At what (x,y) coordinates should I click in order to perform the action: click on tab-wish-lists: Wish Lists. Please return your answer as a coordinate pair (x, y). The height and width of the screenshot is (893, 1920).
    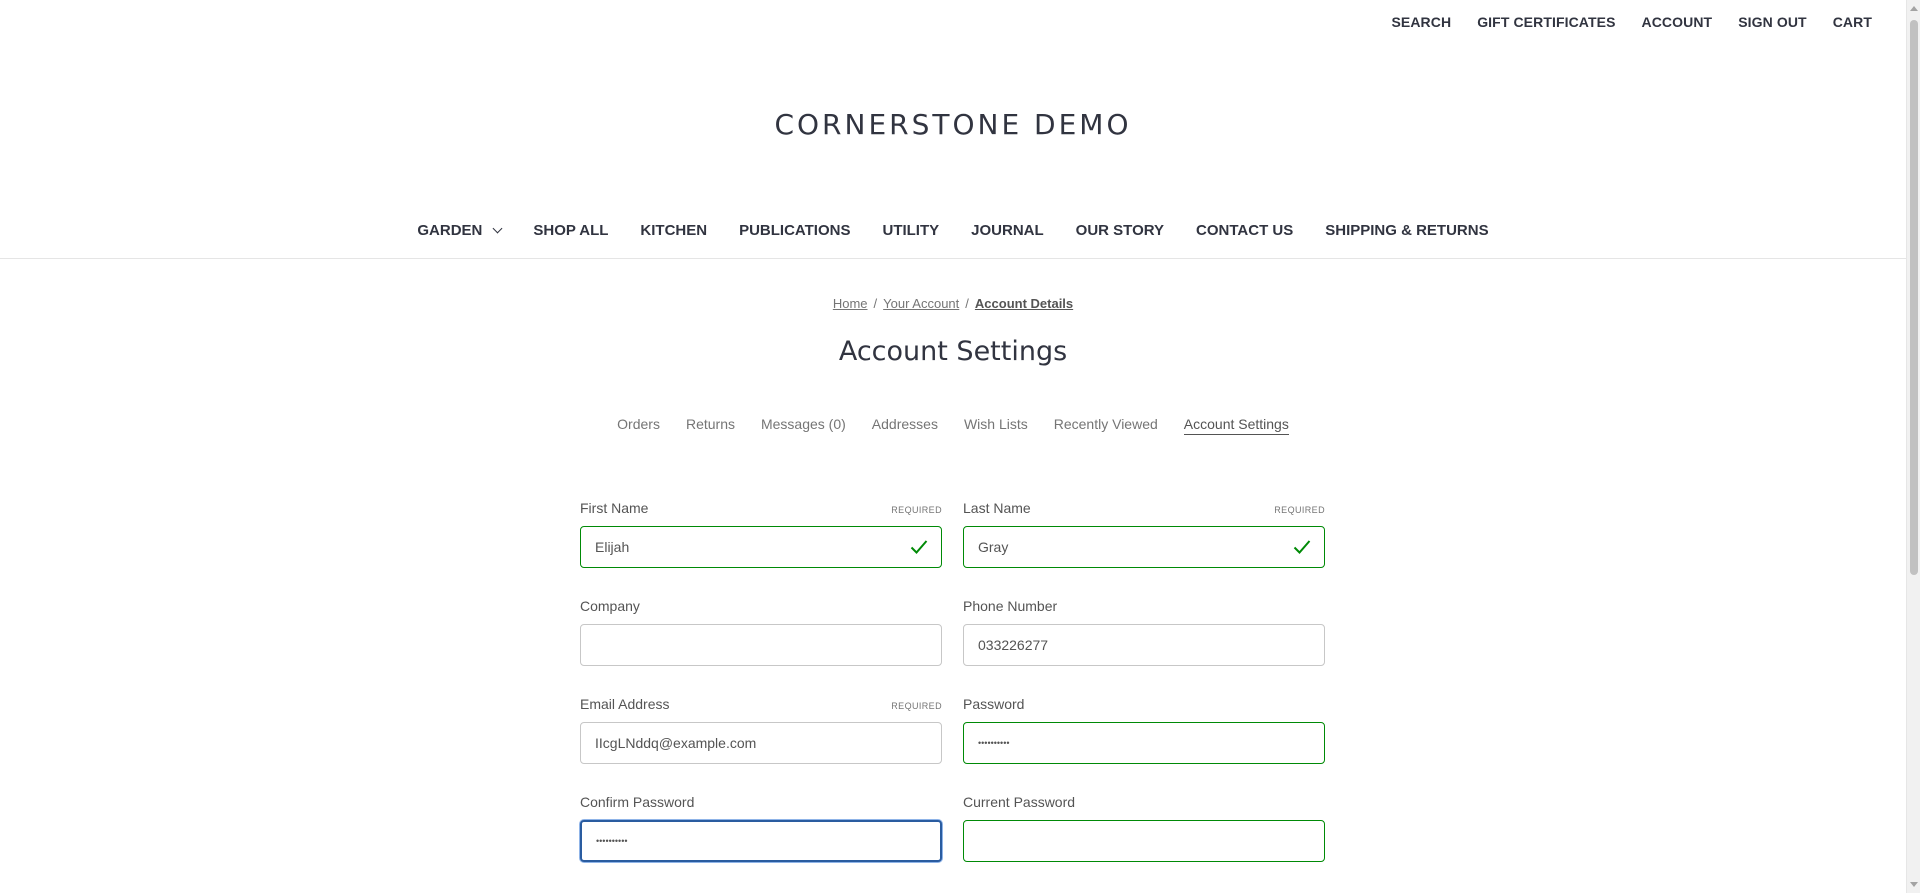
    Looking at the image, I should click on (996, 425).